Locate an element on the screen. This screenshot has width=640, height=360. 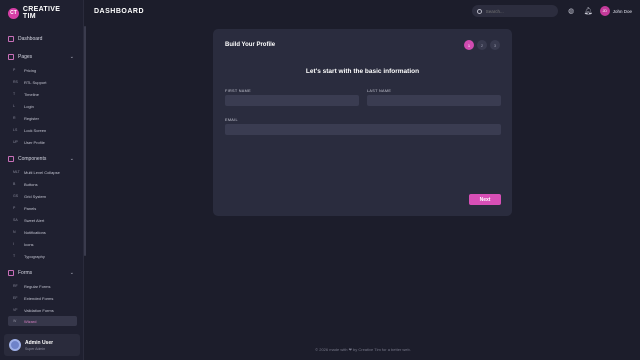
sidebar-item-label: Extended Forms is located at coordinates (39, 298).